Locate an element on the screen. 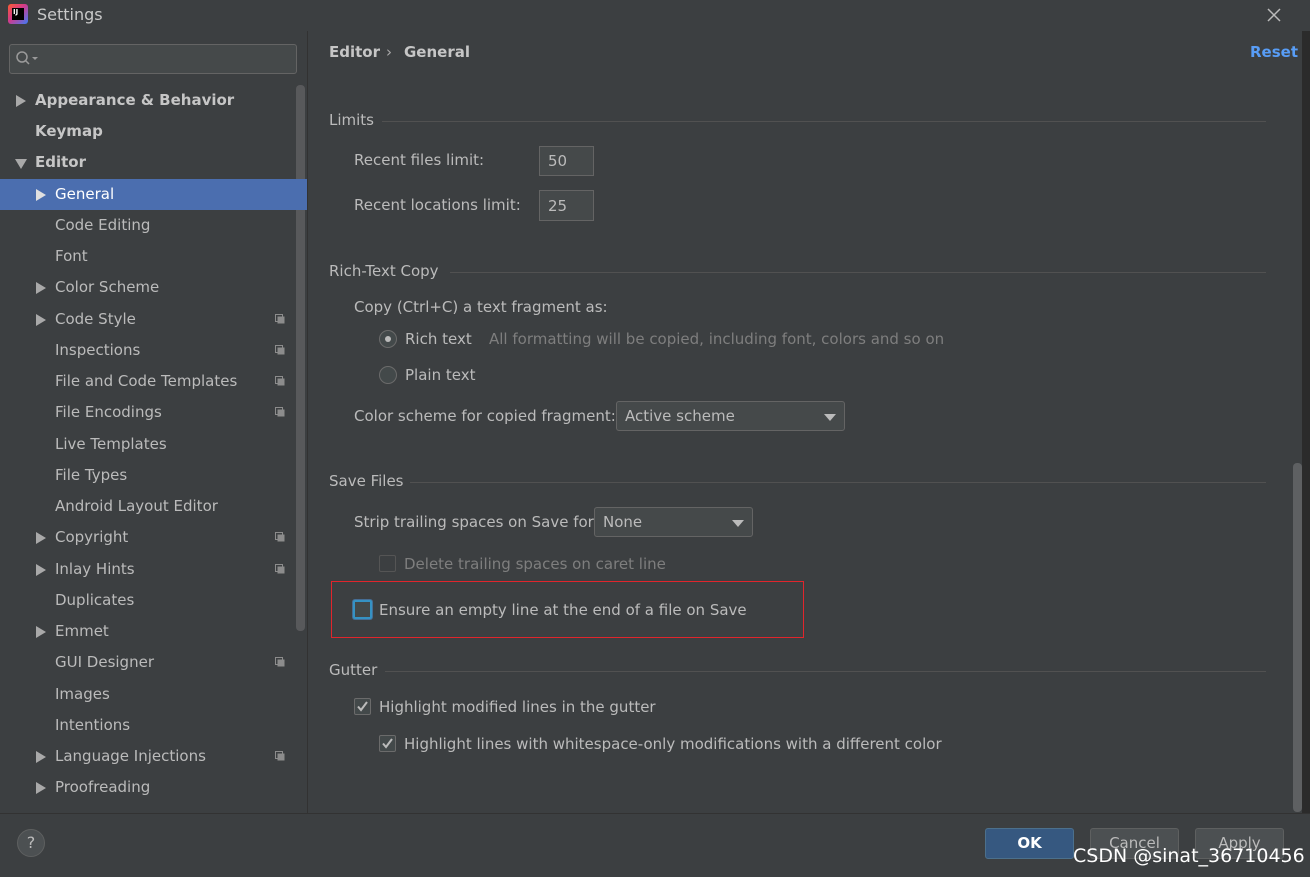 Image resolution: width=1310 pixels, height=877 pixels. color-scheme-label: Color scheme for copied fragment: is located at coordinates (485, 416).